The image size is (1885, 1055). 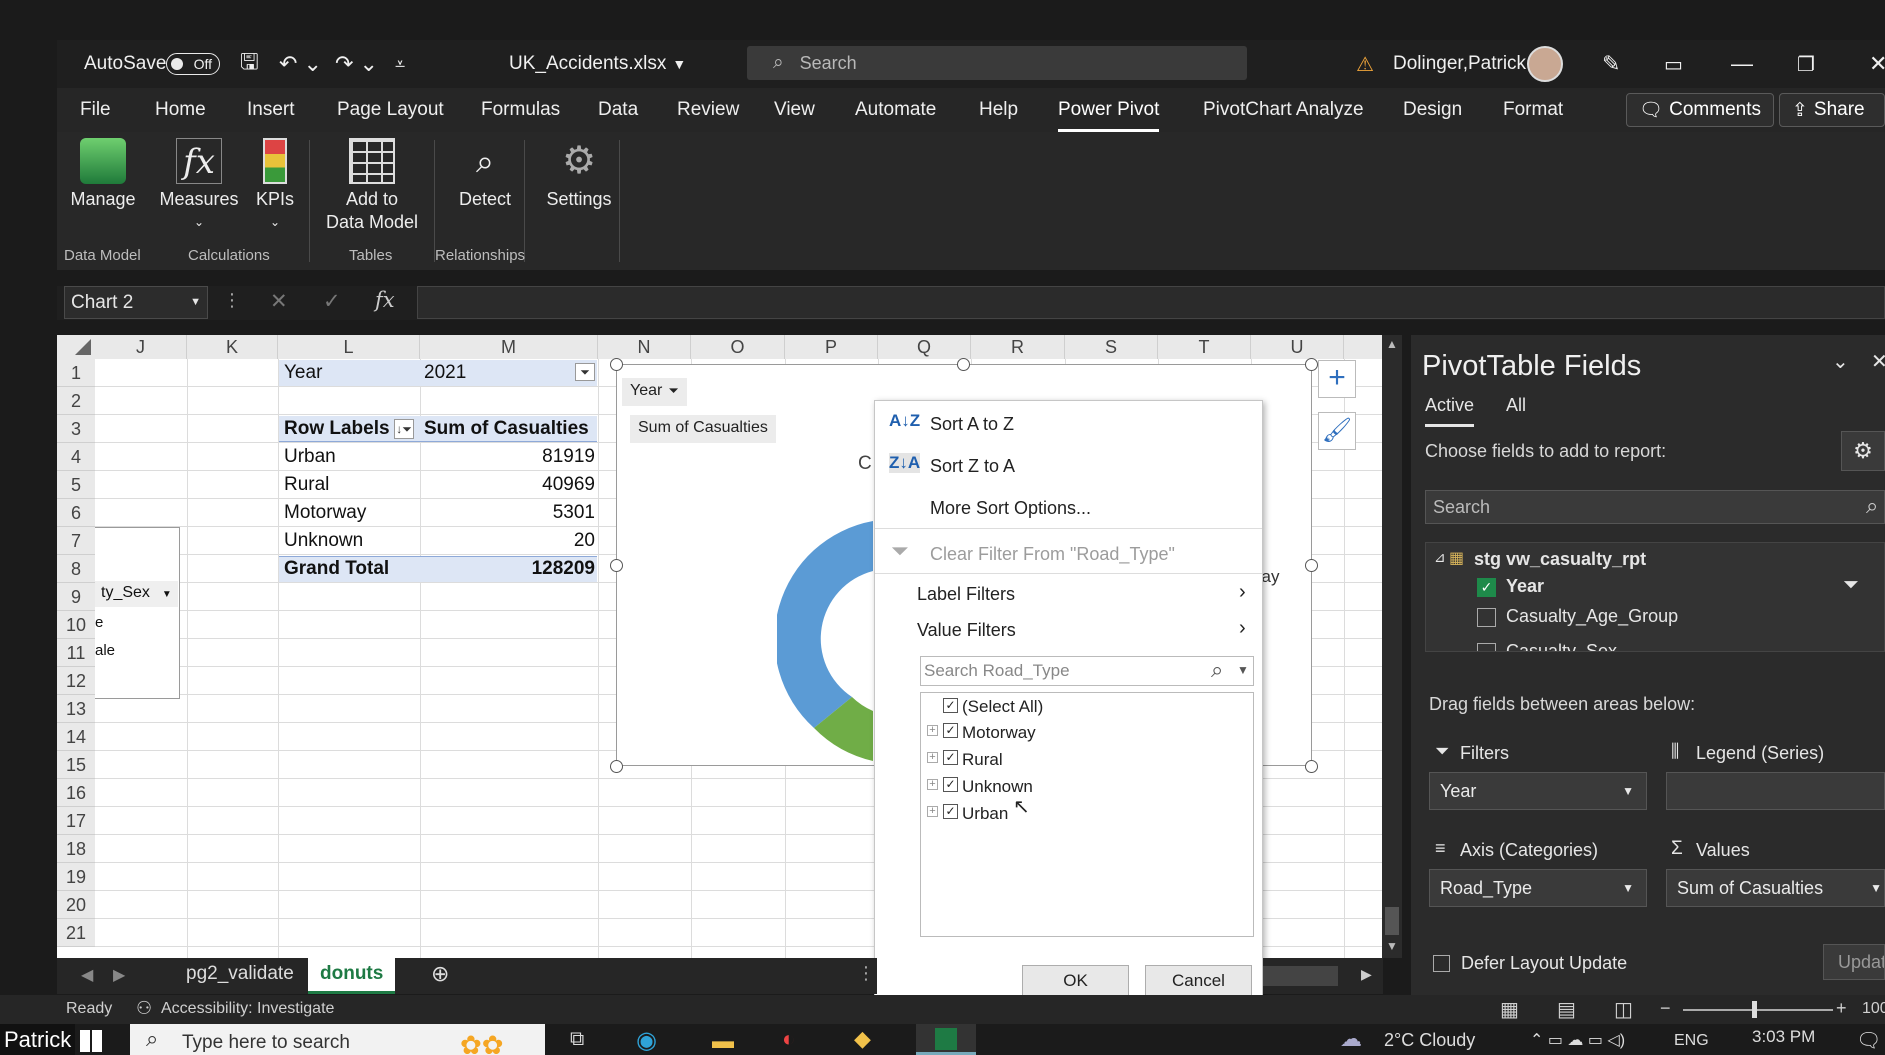 I want to click on horizontal-scroll-thumb, so click(x=1300, y=976).